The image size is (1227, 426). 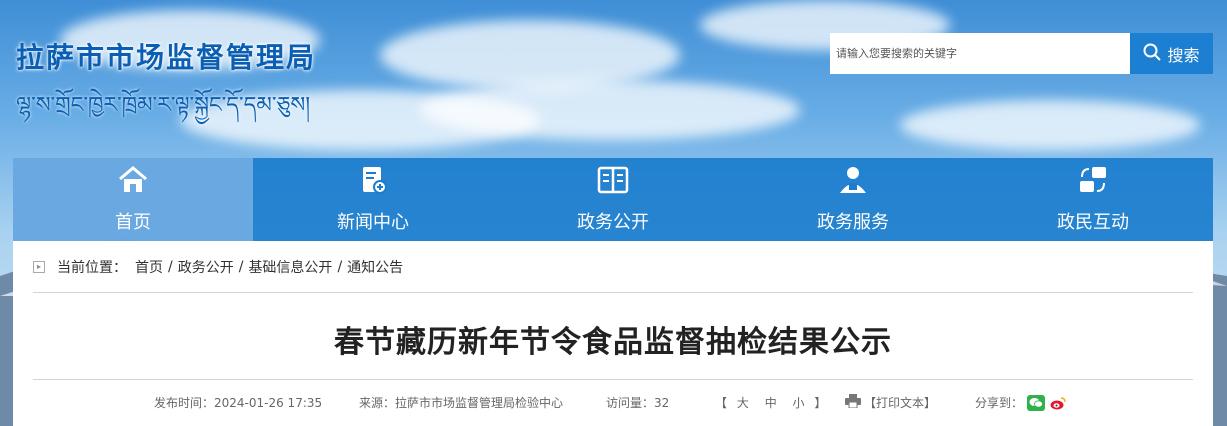 What do you see at coordinates (980, 53) in the screenshot?
I see `search-input` at bounding box center [980, 53].